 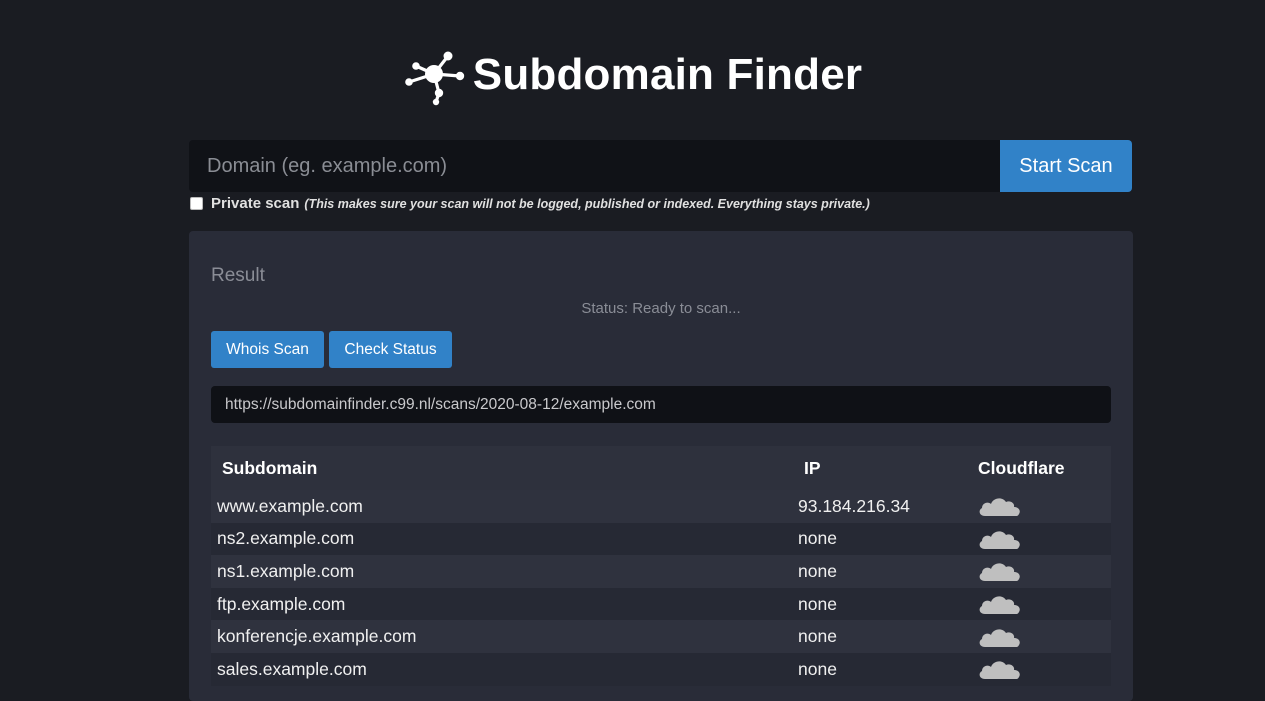 I want to click on table-row: ns2.example.com none, so click(x=661, y=539).